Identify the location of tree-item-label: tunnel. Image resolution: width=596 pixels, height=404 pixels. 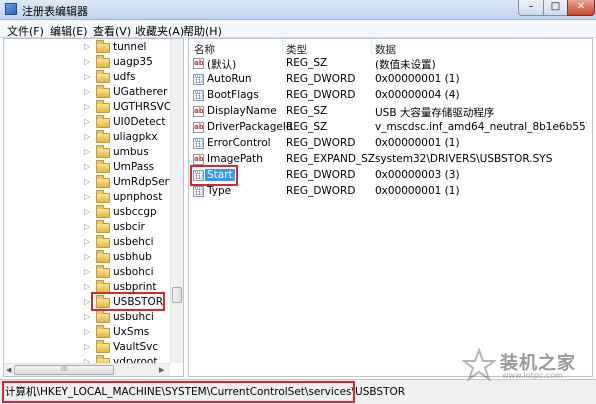
(130, 47).